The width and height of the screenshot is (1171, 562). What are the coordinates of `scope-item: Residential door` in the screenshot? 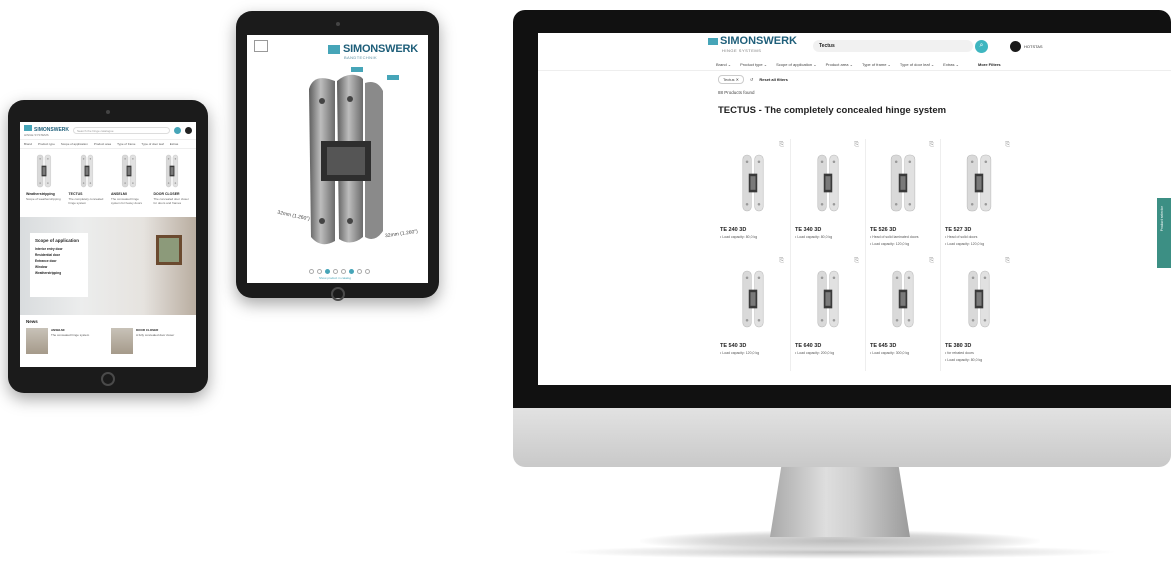 It's located at (59, 255).